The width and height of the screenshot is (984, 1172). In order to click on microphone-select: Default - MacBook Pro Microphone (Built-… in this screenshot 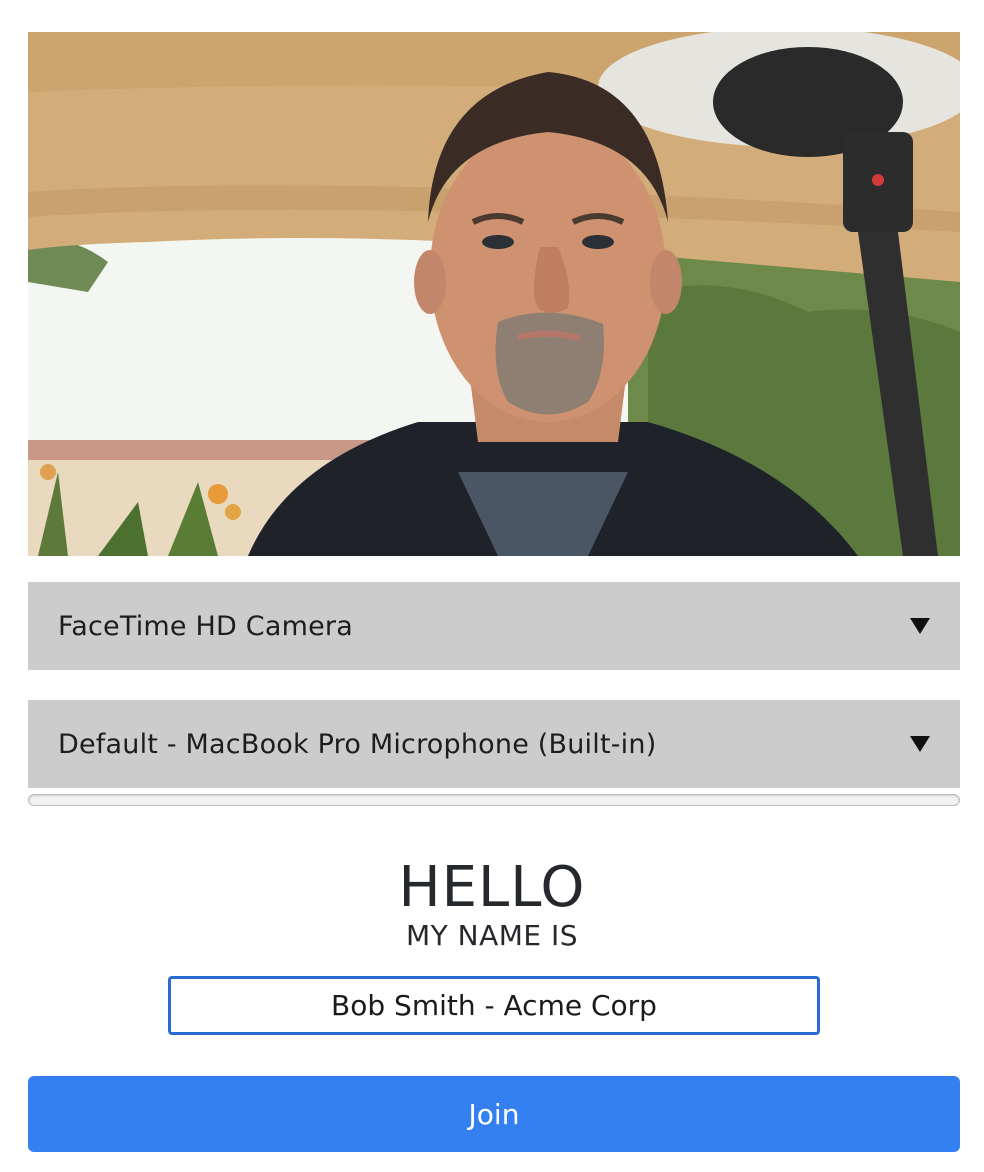, I will do `click(494, 744)`.